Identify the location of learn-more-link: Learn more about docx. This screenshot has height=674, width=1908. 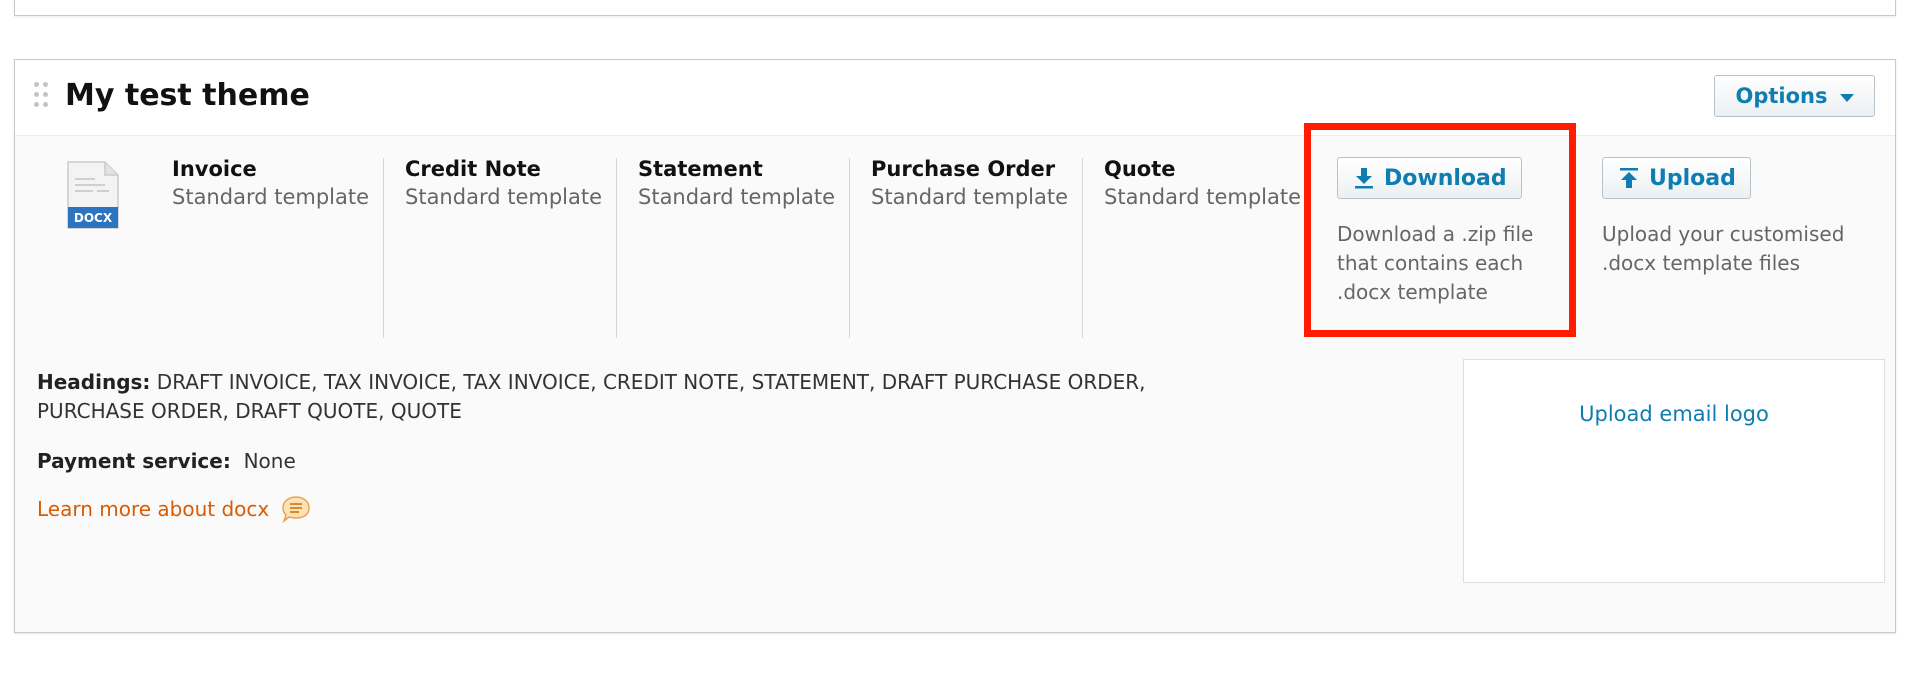
(174, 509).